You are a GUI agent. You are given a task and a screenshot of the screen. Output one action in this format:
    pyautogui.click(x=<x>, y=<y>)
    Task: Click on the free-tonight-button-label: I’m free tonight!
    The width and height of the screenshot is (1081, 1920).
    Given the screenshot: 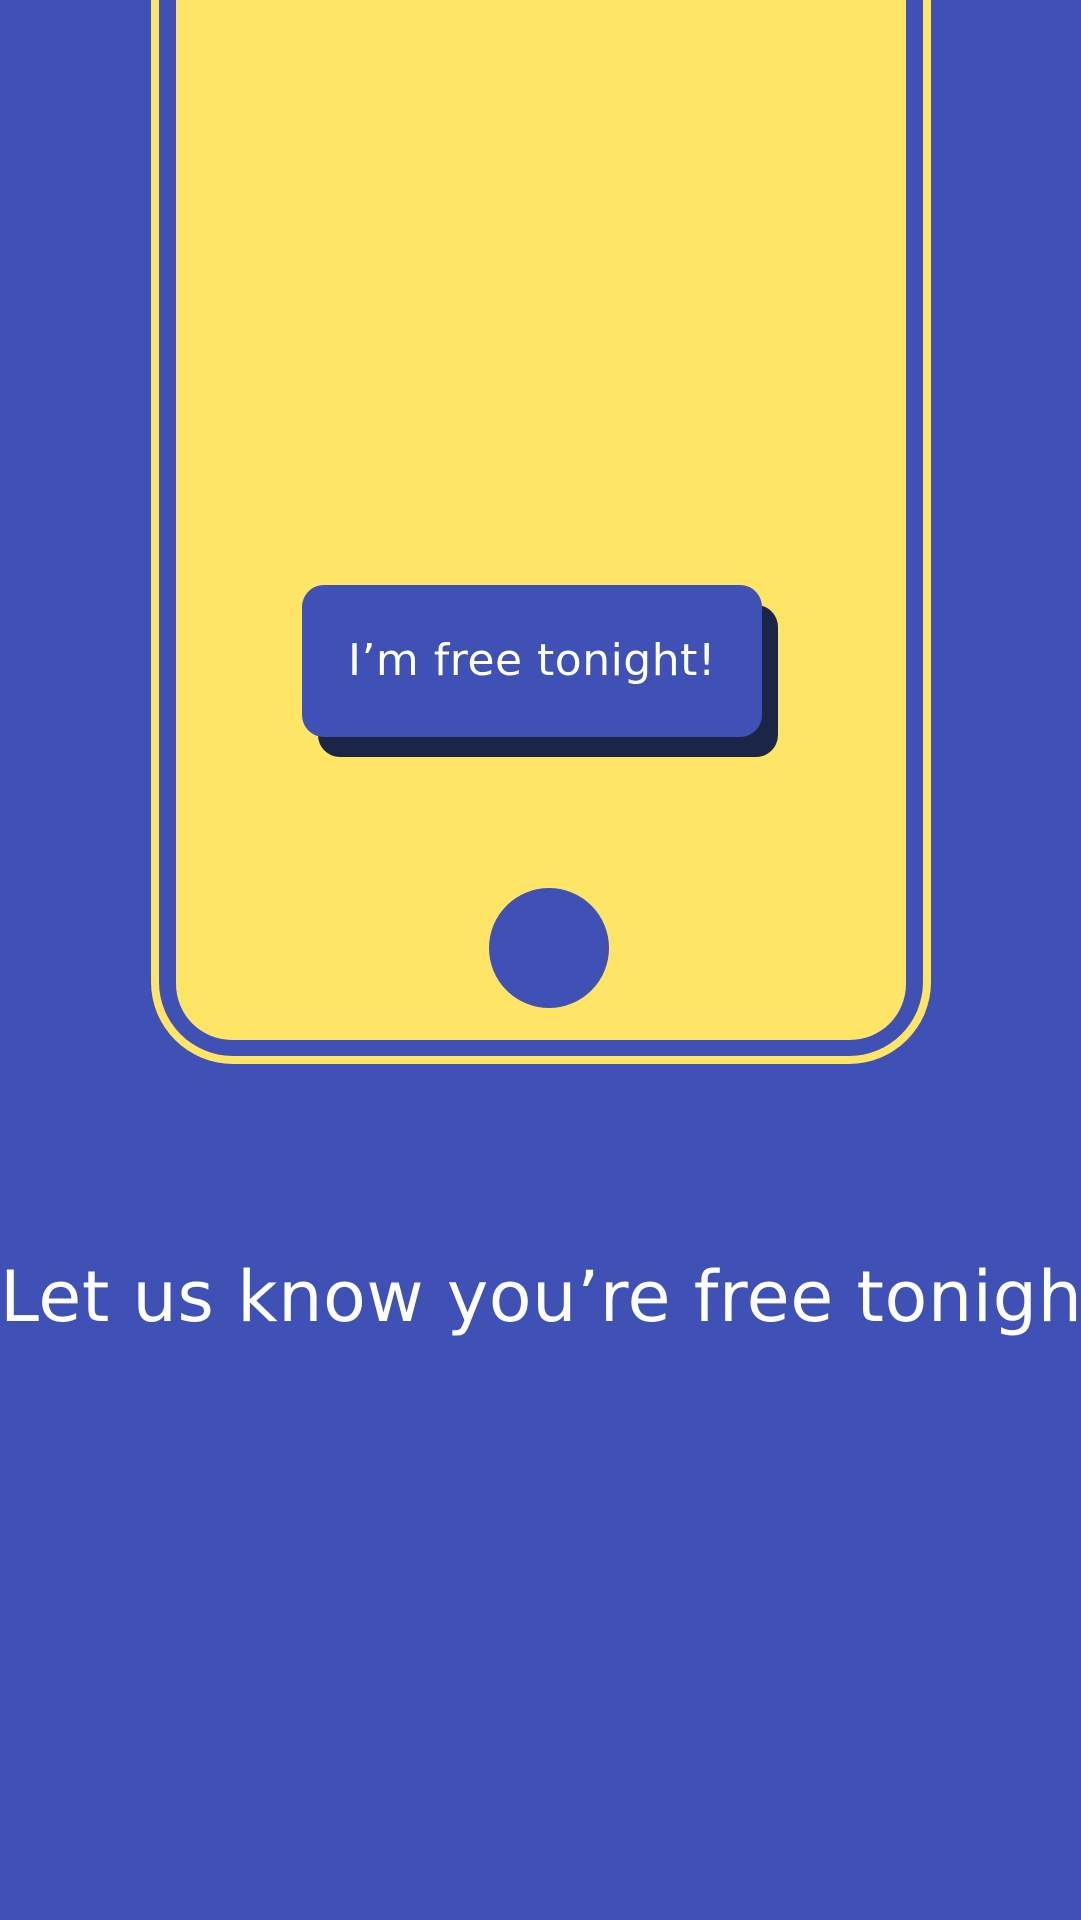 What is the action you would take?
    pyautogui.click(x=532, y=660)
    